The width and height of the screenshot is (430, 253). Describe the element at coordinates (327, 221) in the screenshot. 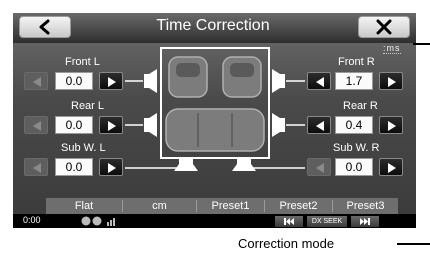

I see `dx-seek-button: DX SEEK` at that location.